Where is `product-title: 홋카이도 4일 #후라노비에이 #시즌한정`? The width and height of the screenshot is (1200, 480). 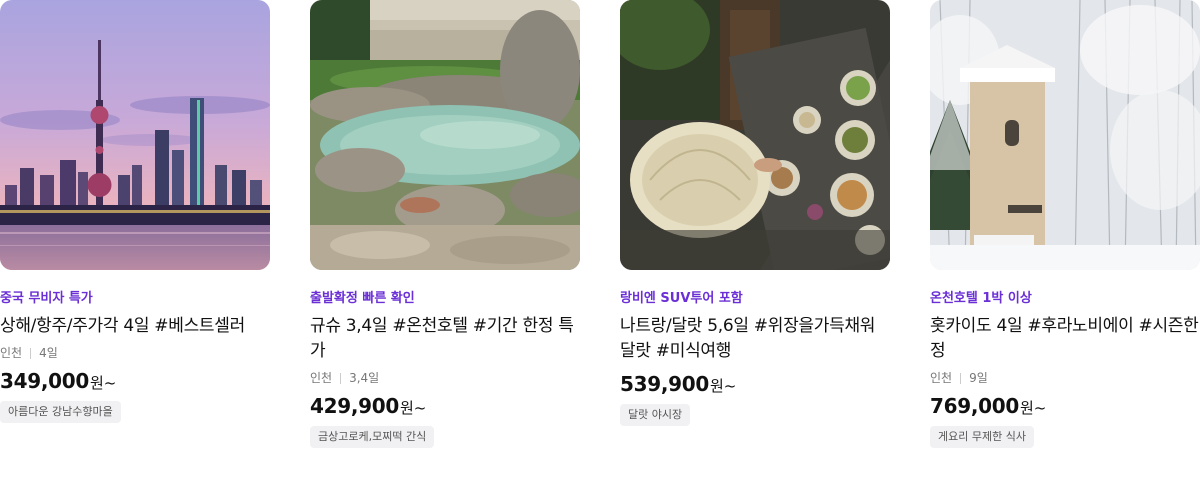
product-title: 홋카이도 4일 #후라노비에이 #시즌한정 is located at coordinates (1065, 339).